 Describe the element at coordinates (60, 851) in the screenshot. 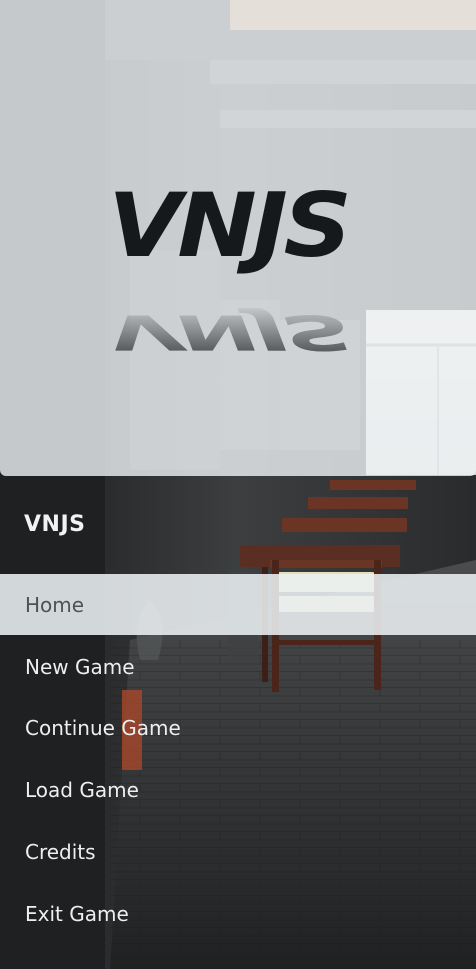

I see `menu-item-label: Credits` at that location.